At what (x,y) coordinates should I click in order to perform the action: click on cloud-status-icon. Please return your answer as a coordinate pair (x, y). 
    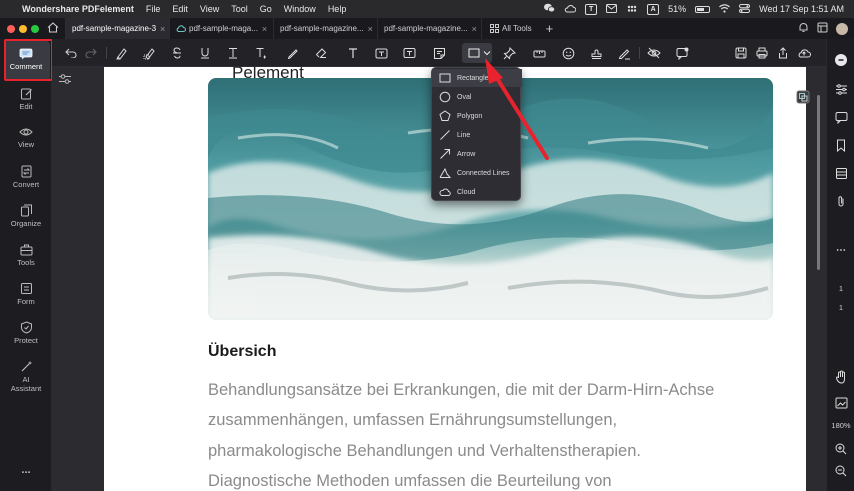
    Looking at the image, I should click on (570, 9).